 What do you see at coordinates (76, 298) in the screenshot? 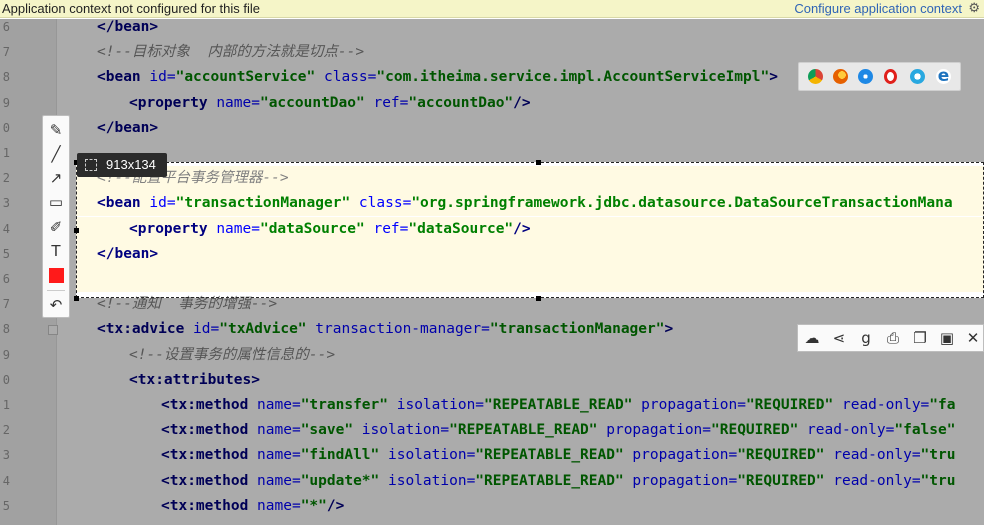
I see `resize-handle-bl` at bounding box center [76, 298].